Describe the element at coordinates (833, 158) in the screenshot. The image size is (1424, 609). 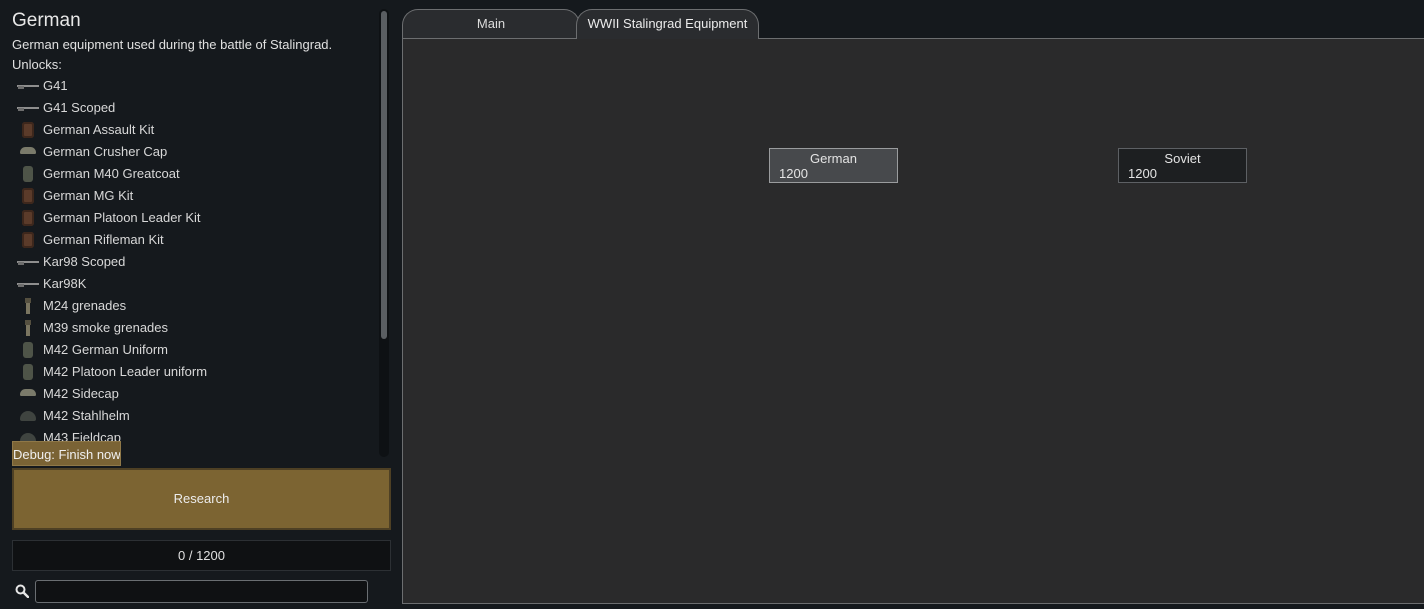
I see `node-name: German` at that location.